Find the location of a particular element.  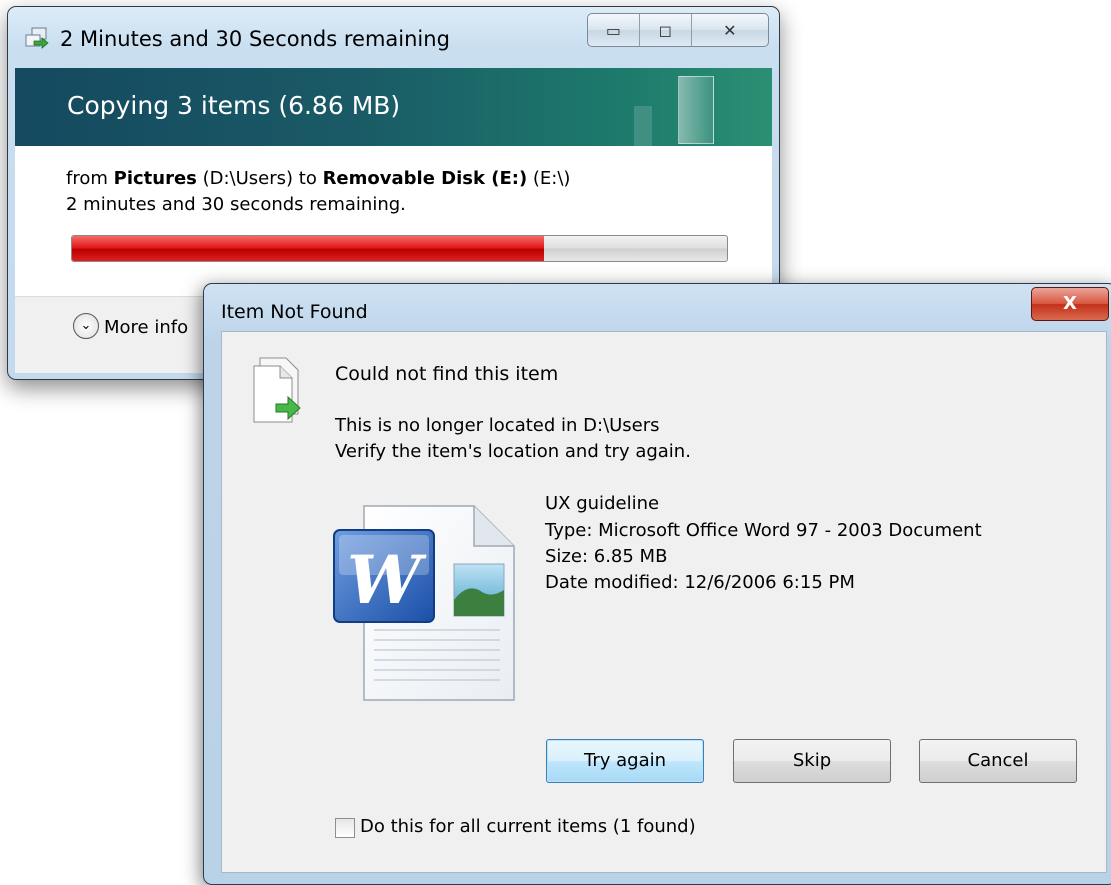

from-prefix: from is located at coordinates (90, 178).